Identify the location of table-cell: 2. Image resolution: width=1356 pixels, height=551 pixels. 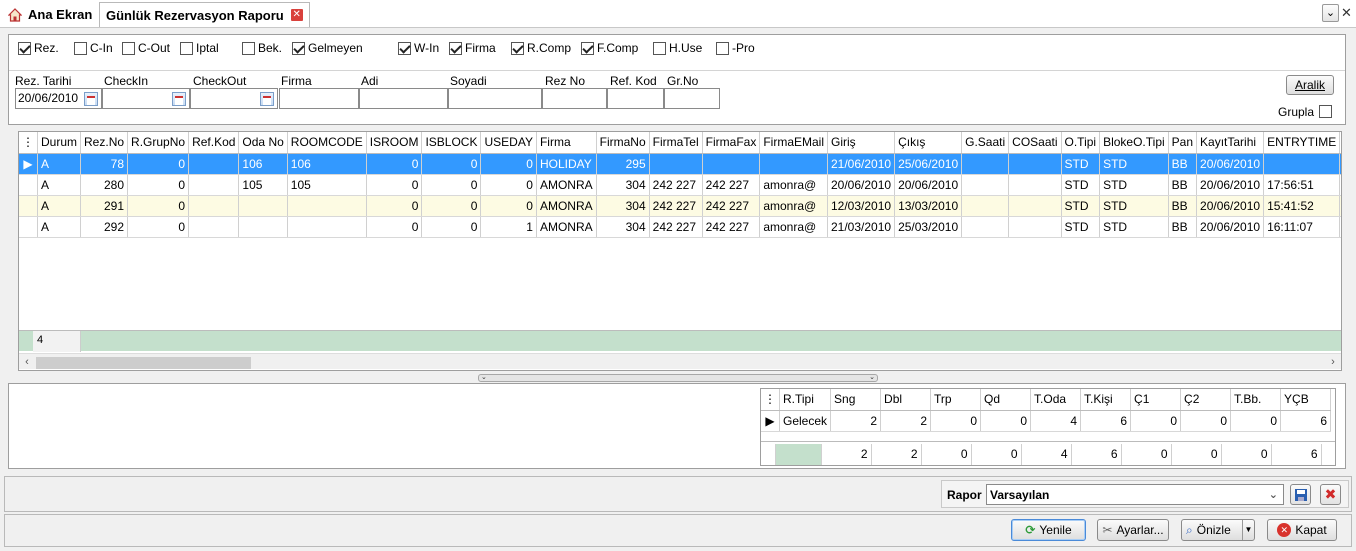
(906, 421).